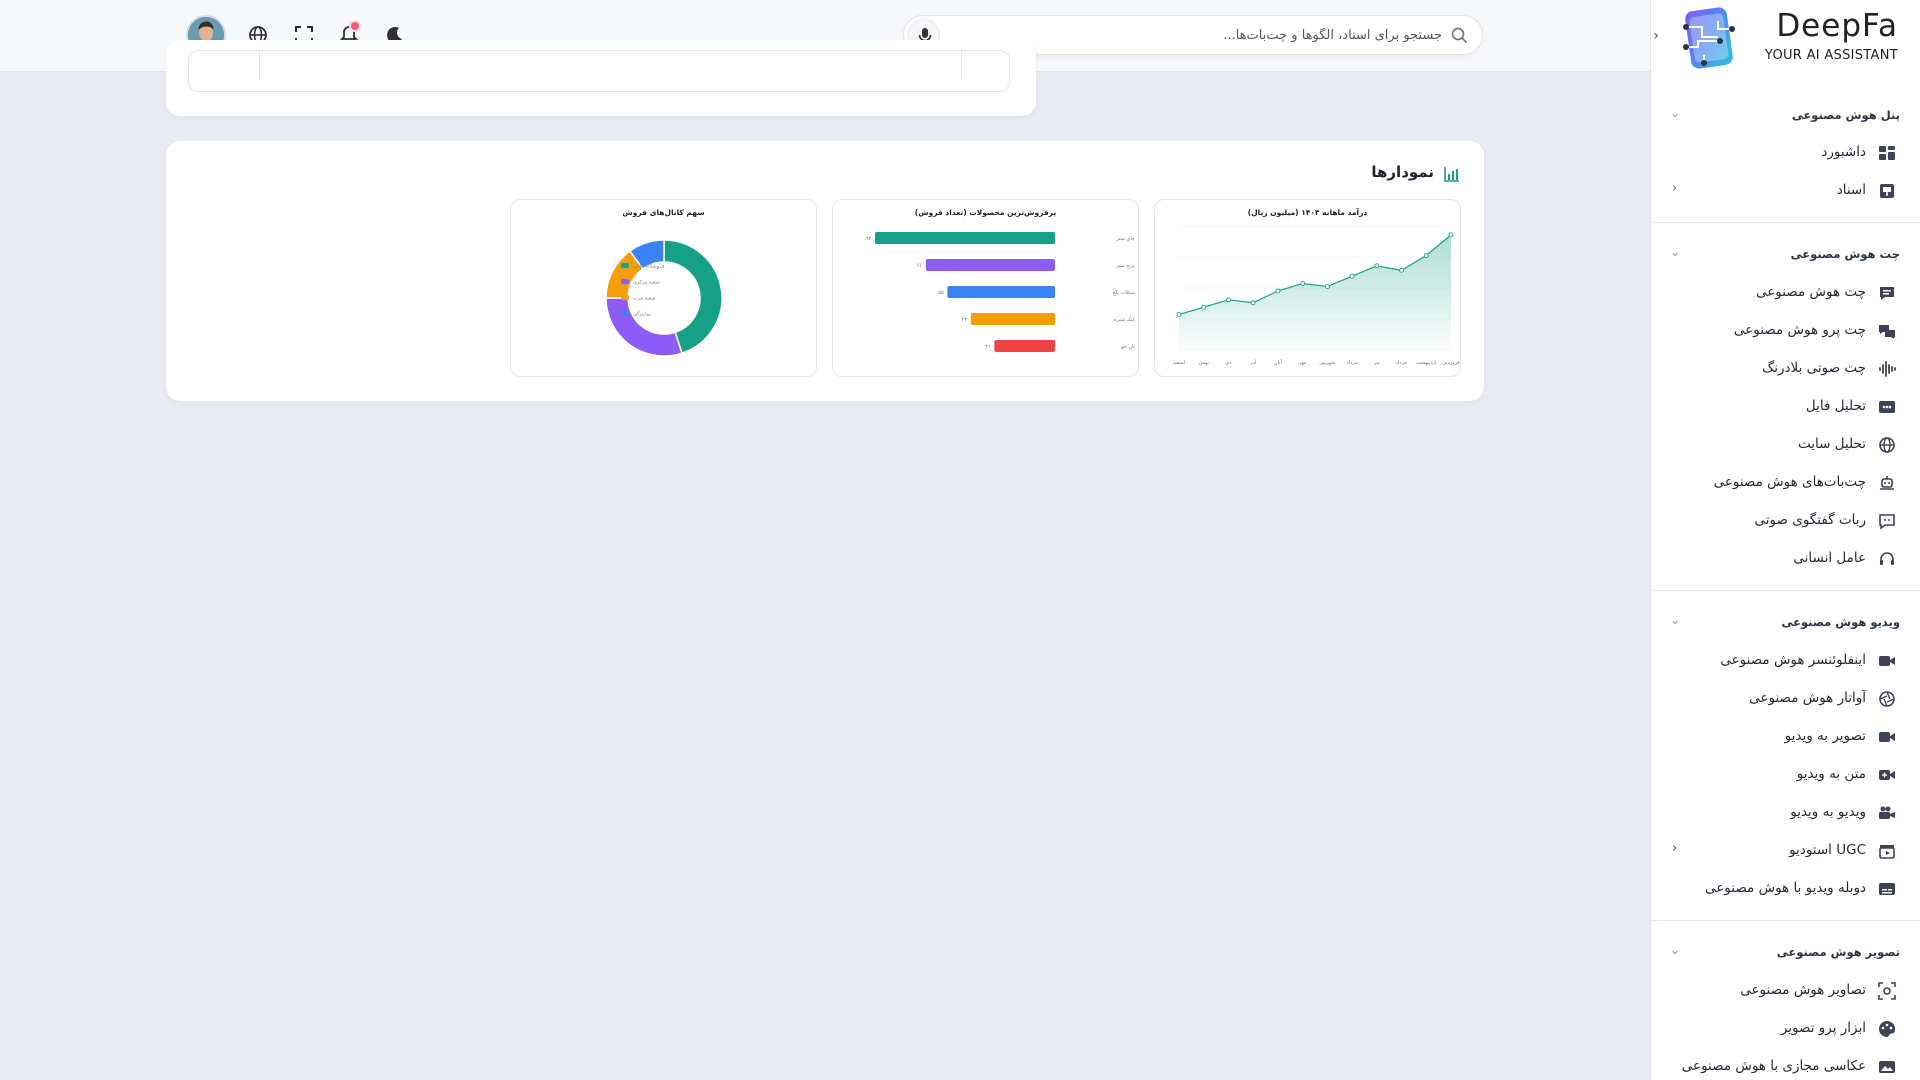  Describe the element at coordinates (1786, 775) in the screenshot. I see `sidebar-item-text-to-video: متن به ویدیو` at that location.